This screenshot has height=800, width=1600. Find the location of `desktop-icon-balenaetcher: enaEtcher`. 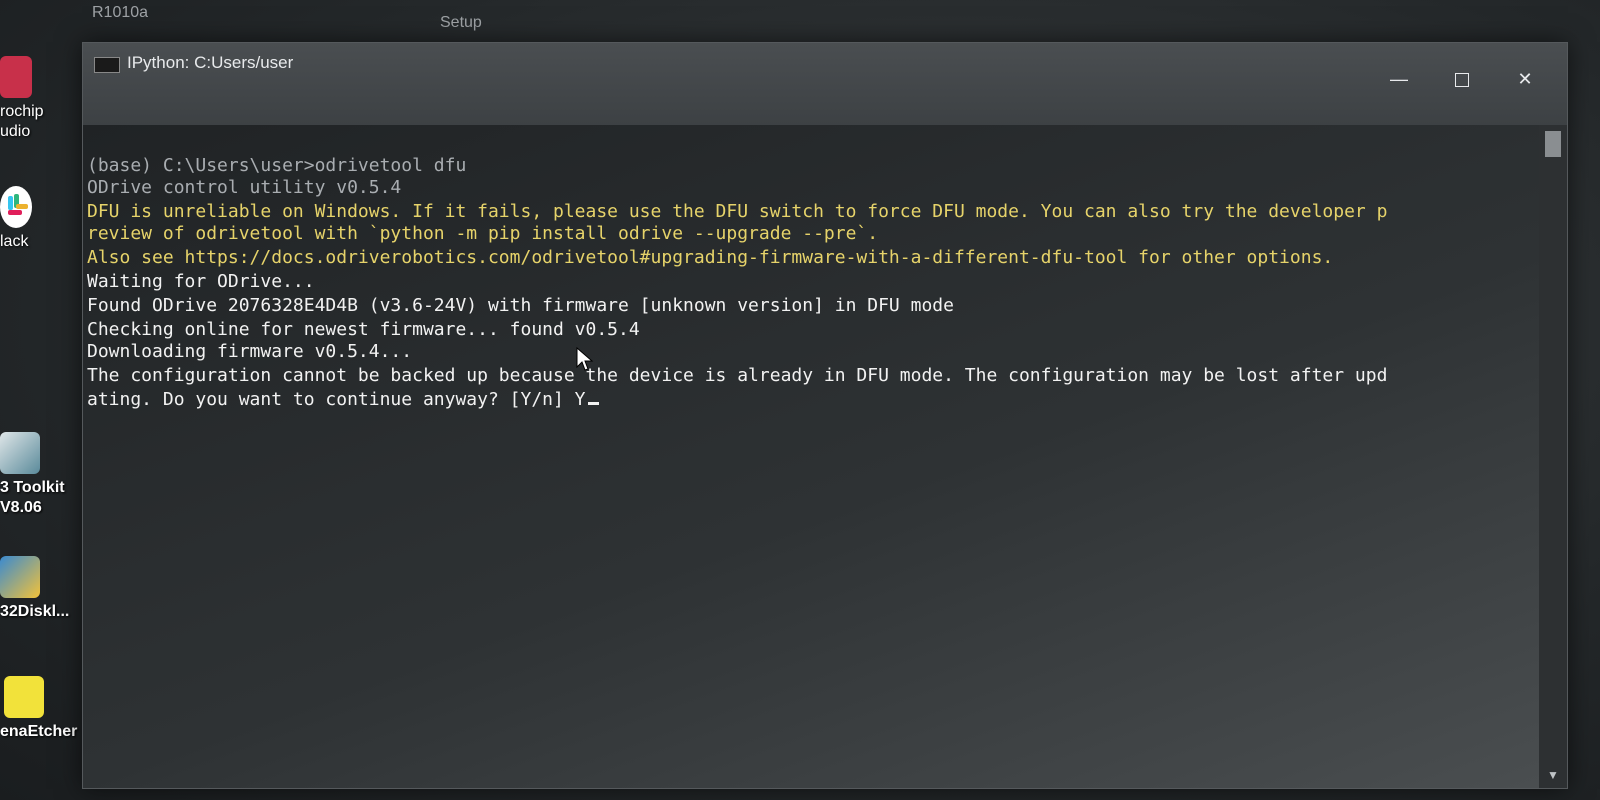

desktop-icon-balenaetcher: enaEtcher is located at coordinates (39, 709).